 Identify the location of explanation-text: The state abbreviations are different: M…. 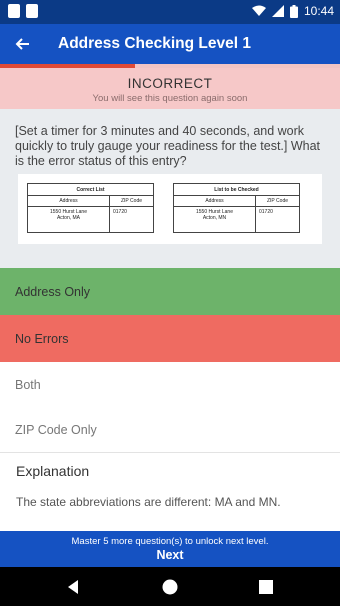
(148, 502).